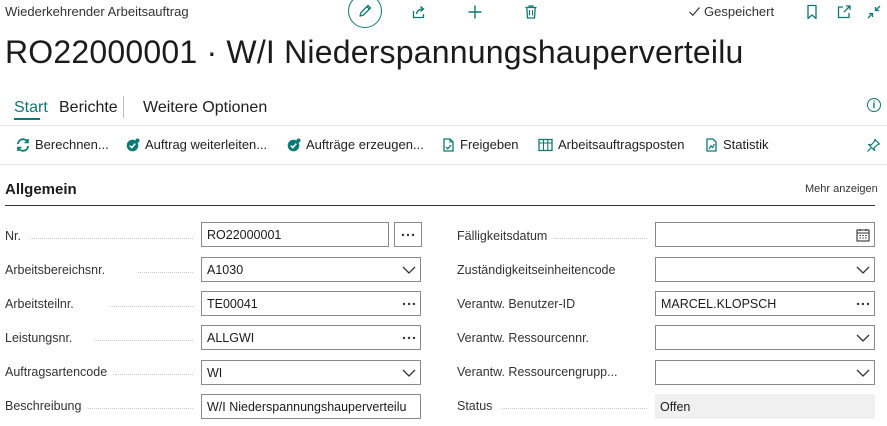  What do you see at coordinates (43, 406) in the screenshot?
I see `field-label-beschreibung: Beschreibung` at bounding box center [43, 406].